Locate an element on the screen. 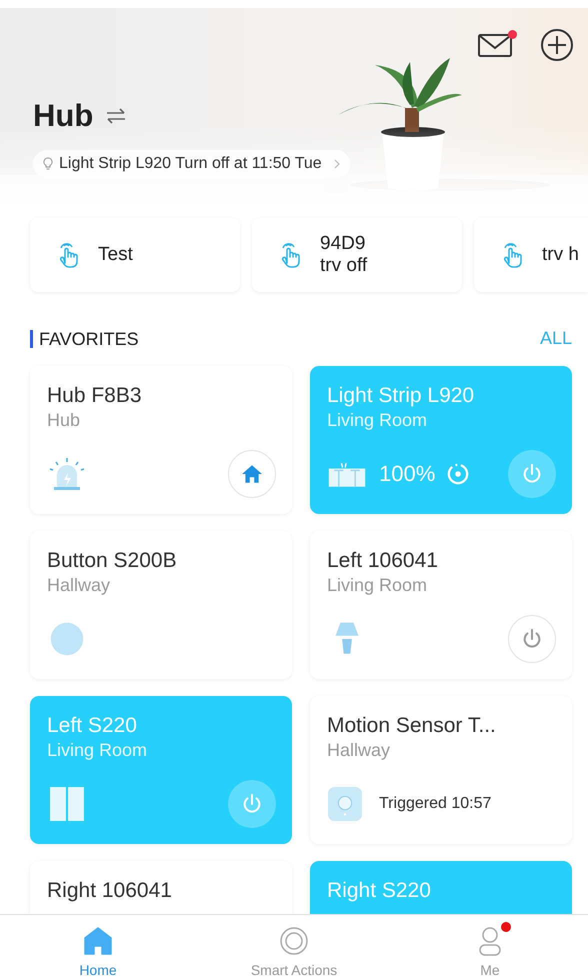 This screenshot has height=979, width=588. scene-card: Test is located at coordinates (135, 255).